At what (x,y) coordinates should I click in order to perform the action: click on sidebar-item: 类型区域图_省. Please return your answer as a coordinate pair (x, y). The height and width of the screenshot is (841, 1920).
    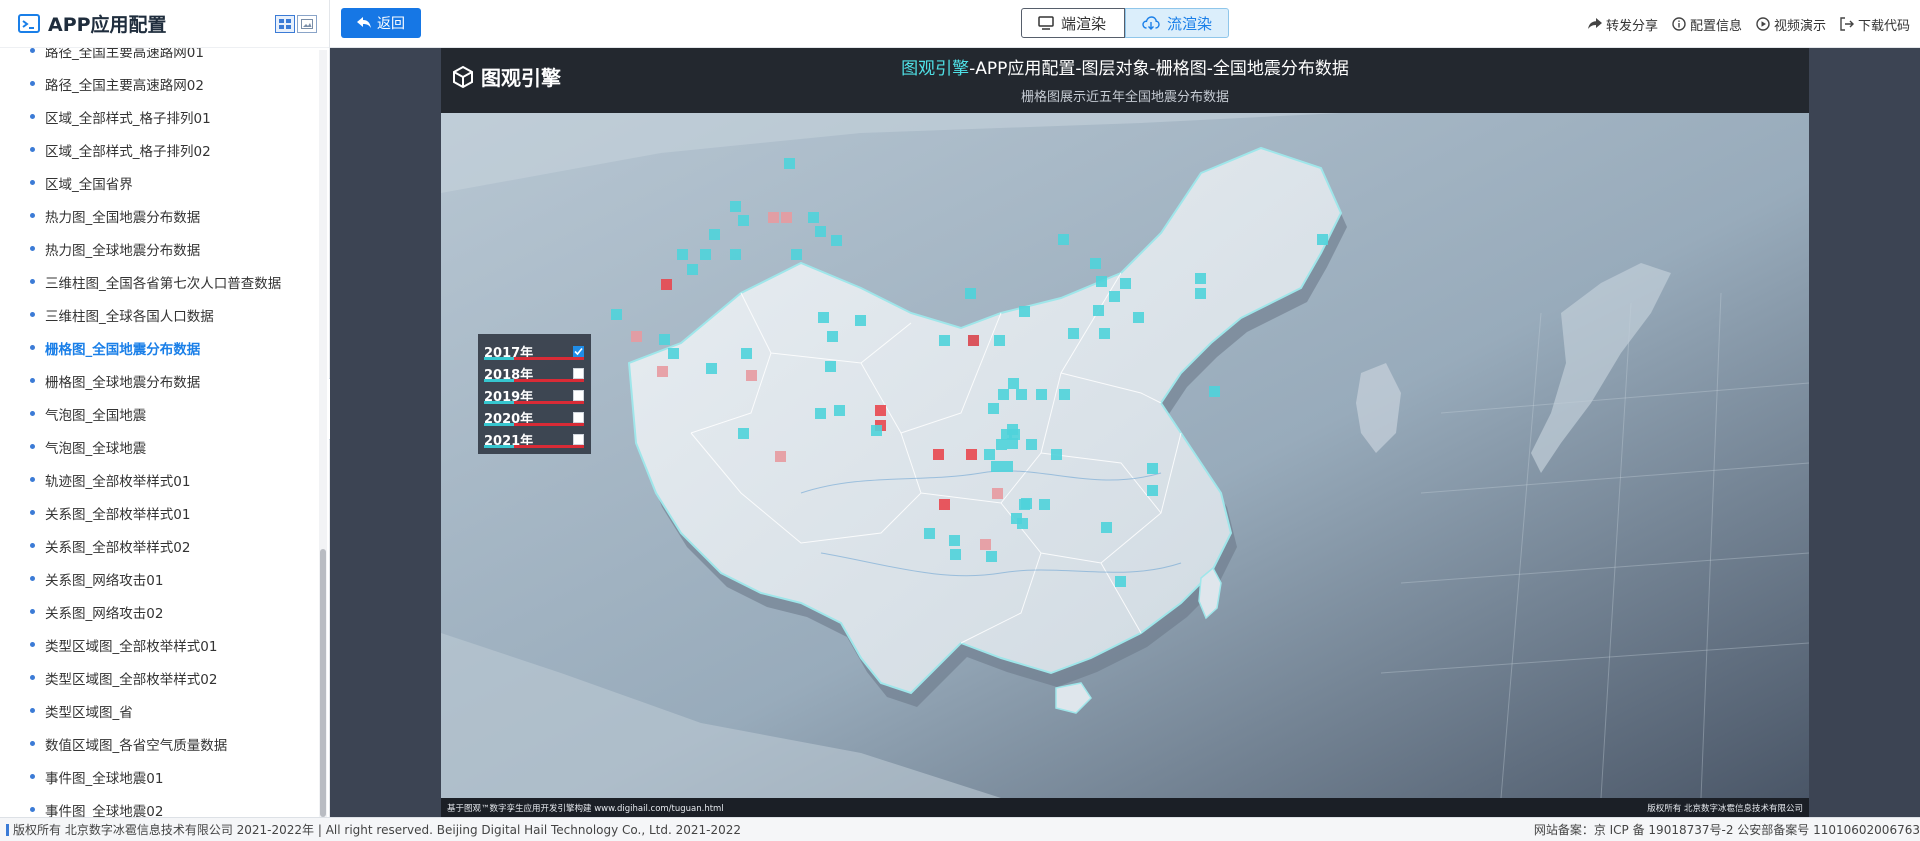
    Looking at the image, I should click on (159, 710).